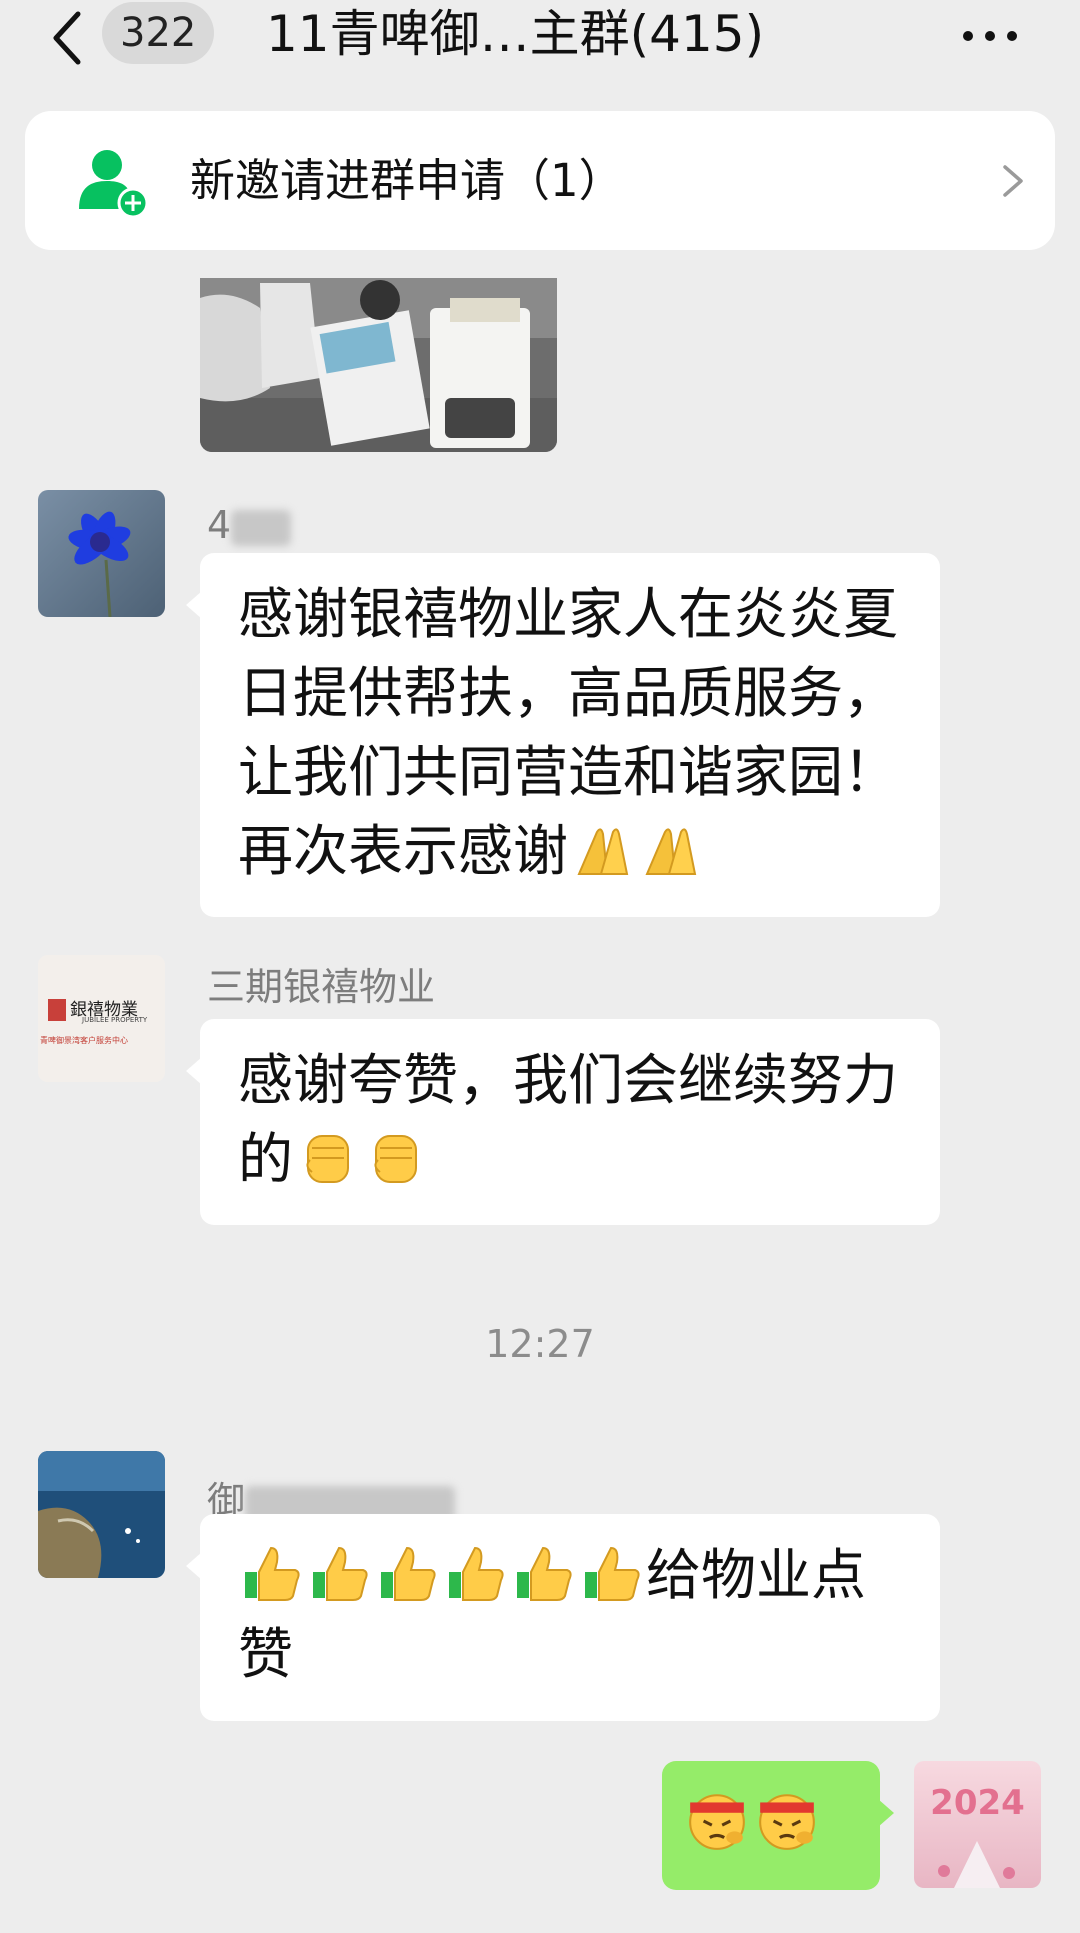  I want to click on logo-subtitle: JUBILEE PROPERTY, so click(115, 1020).